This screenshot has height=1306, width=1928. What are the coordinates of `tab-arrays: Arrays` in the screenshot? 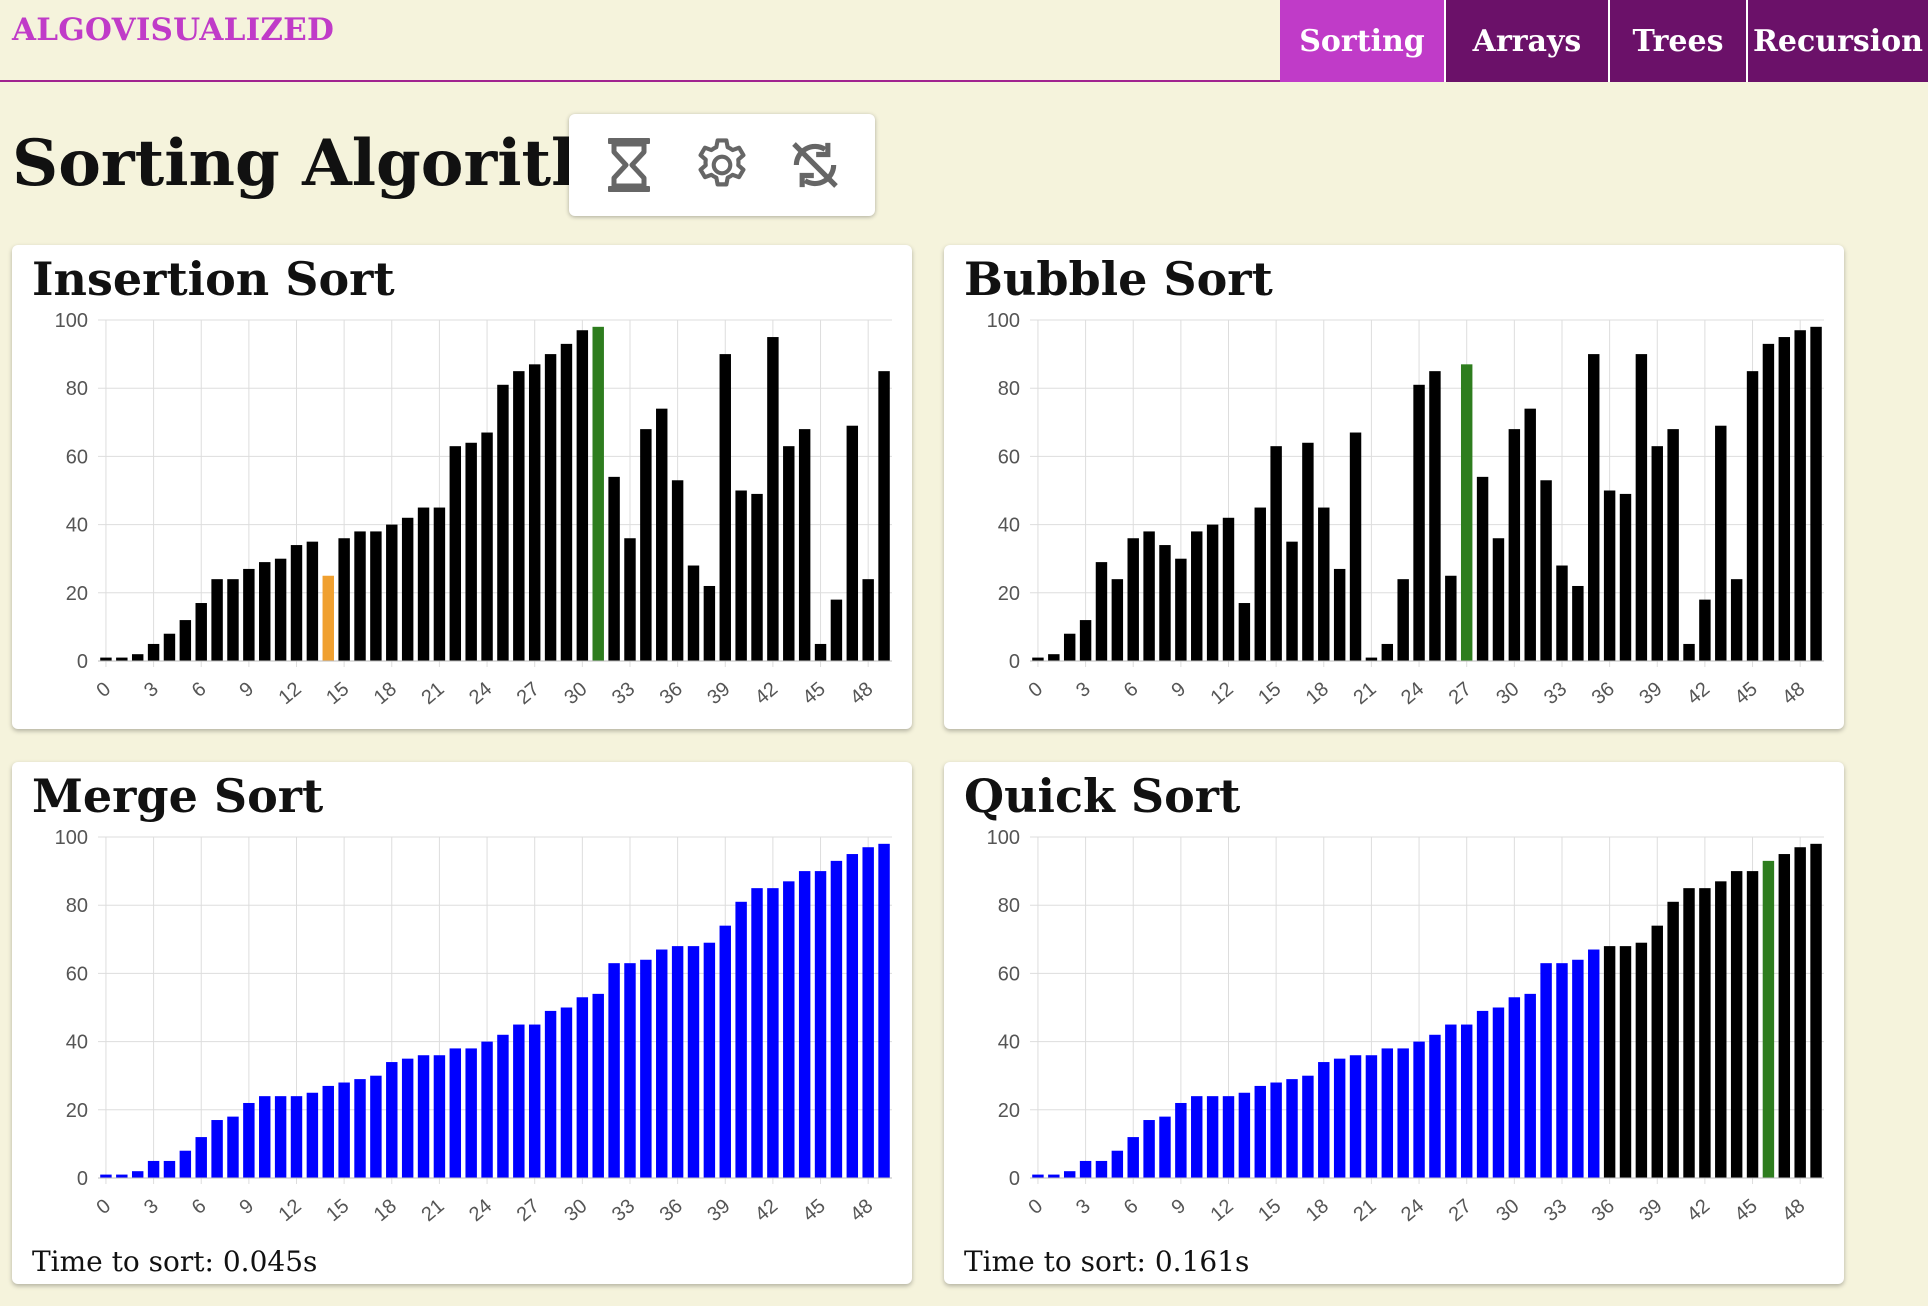 It's located at (1526, 41).